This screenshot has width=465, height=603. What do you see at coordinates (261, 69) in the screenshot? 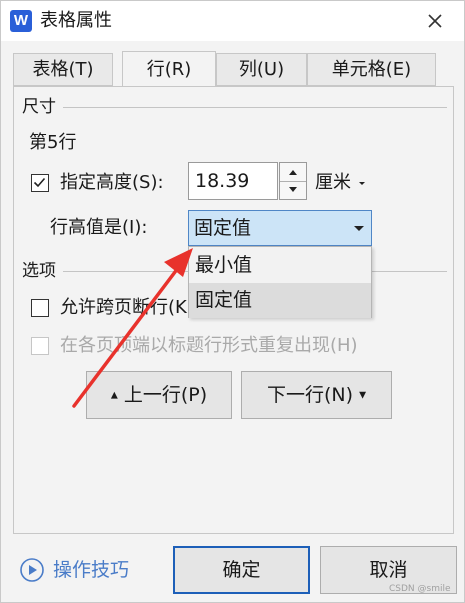
I see `tab-column: 列(U)` at bounding box center [261, 69].